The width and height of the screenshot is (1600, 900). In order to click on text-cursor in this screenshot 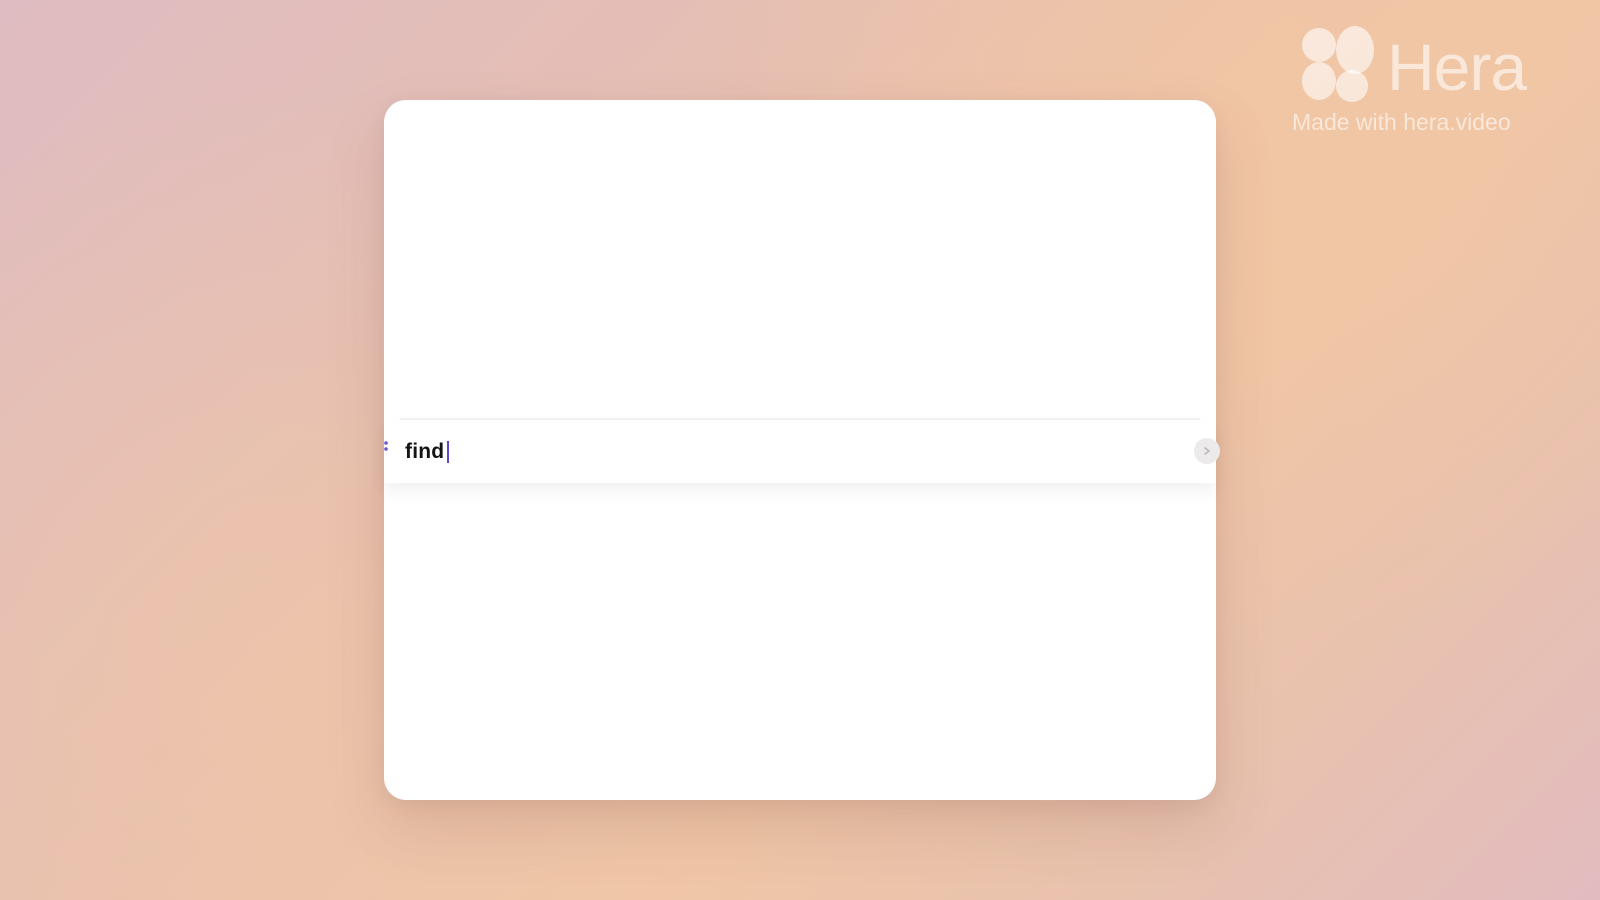, I will do `click(448, 452)`.